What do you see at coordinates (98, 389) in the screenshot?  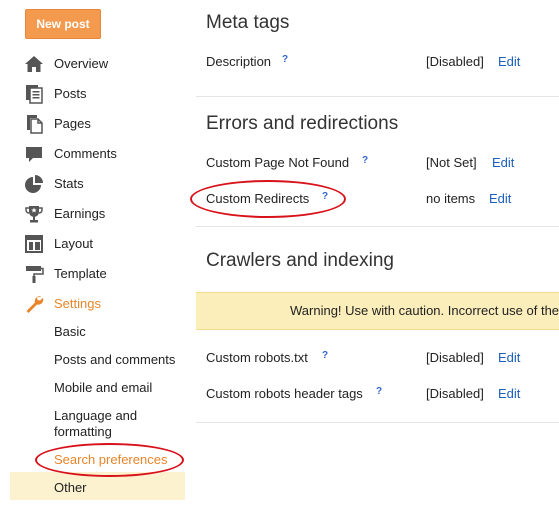 I see `settings-sub-mobile-and-email: Mobile and email` at bounding box center [98, 389].